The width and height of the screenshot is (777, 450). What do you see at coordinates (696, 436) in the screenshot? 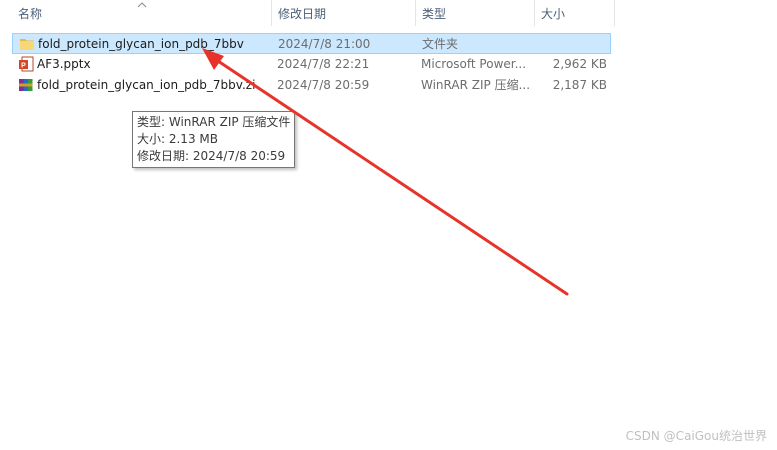
I see `watermark-text: CSDN @CaiGou统治世界` at bounding box center [696, 436].